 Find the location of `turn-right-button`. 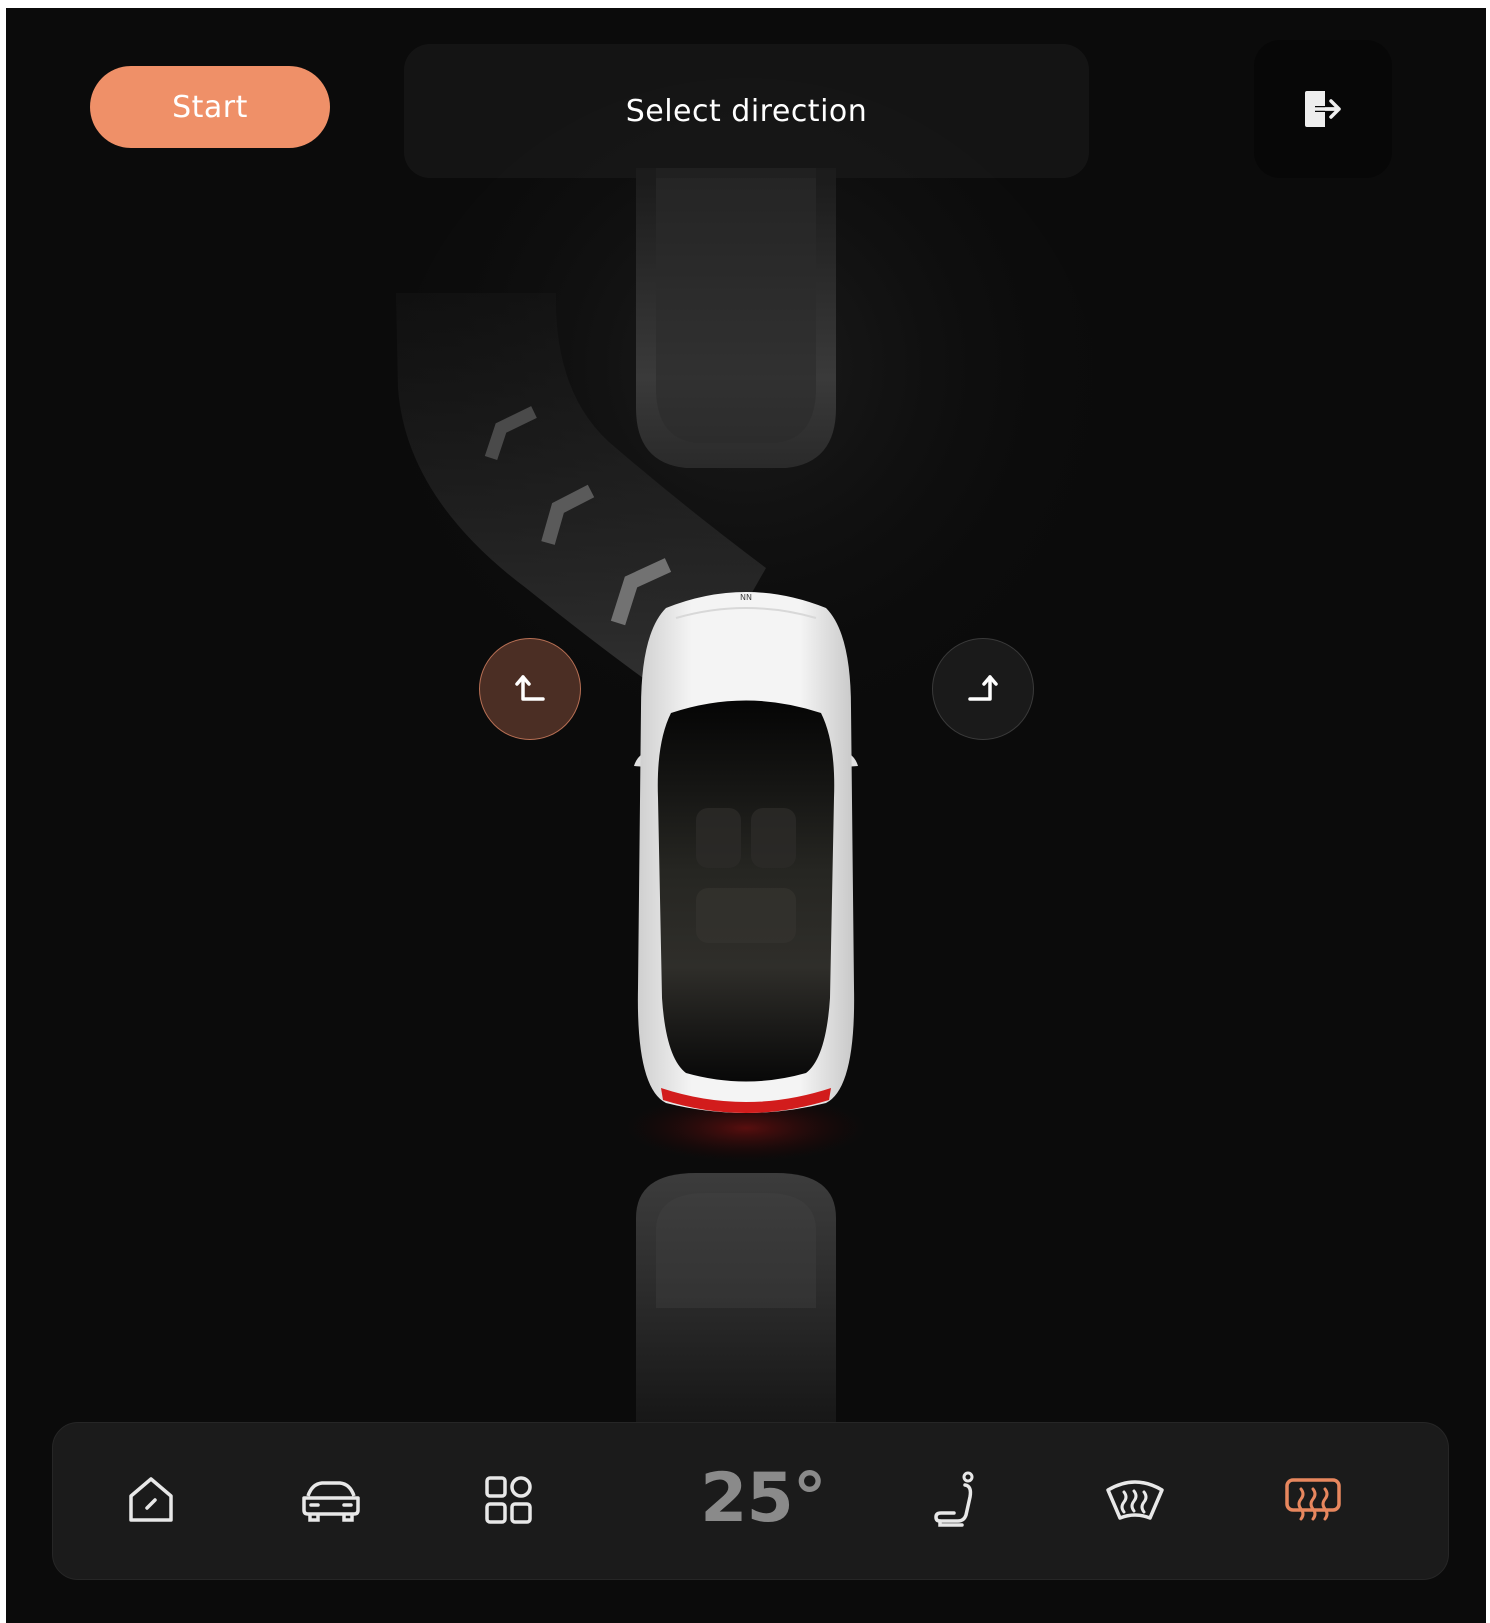

turn-right-button is located at coordinates (983, 689).